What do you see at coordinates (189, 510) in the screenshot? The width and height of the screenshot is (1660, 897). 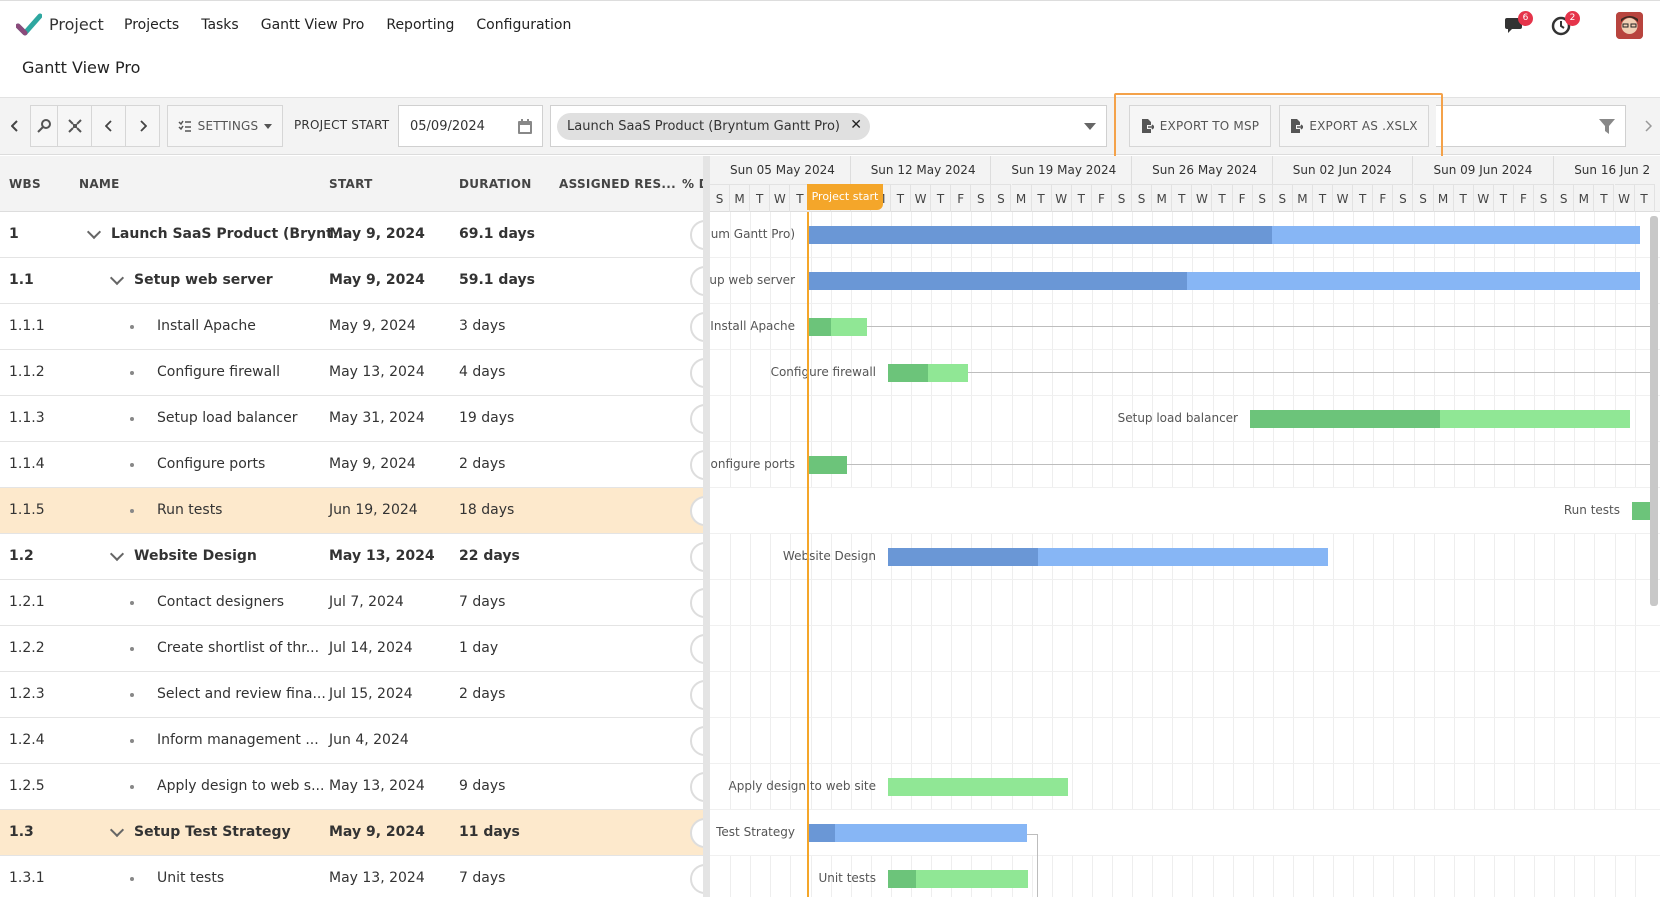 I see `row-name: Run tests` at bounding box center [189, 510].